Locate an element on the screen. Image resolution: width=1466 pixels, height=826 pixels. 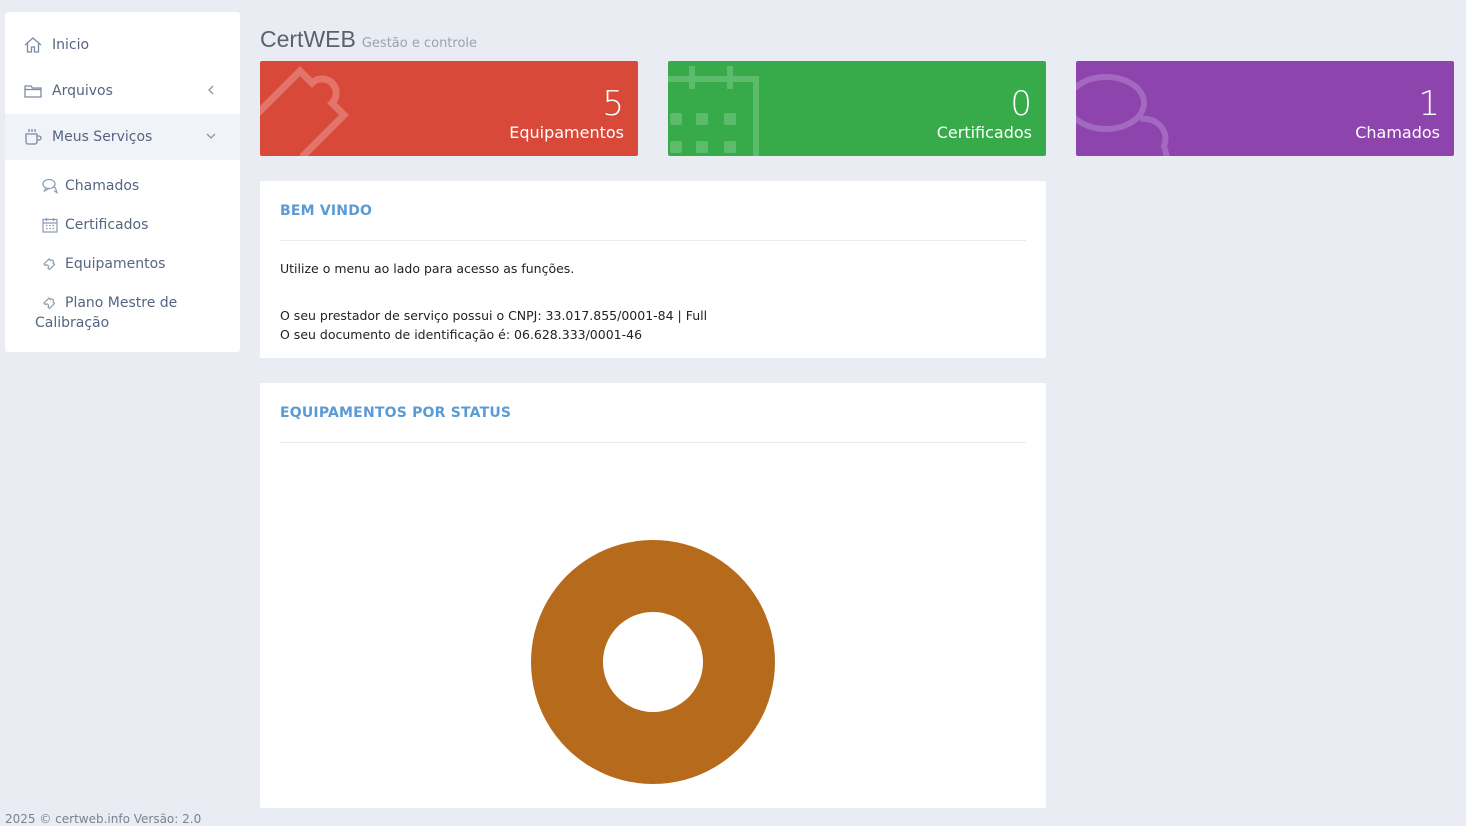
chevron-down-icon is located at coordinates (211, 136).